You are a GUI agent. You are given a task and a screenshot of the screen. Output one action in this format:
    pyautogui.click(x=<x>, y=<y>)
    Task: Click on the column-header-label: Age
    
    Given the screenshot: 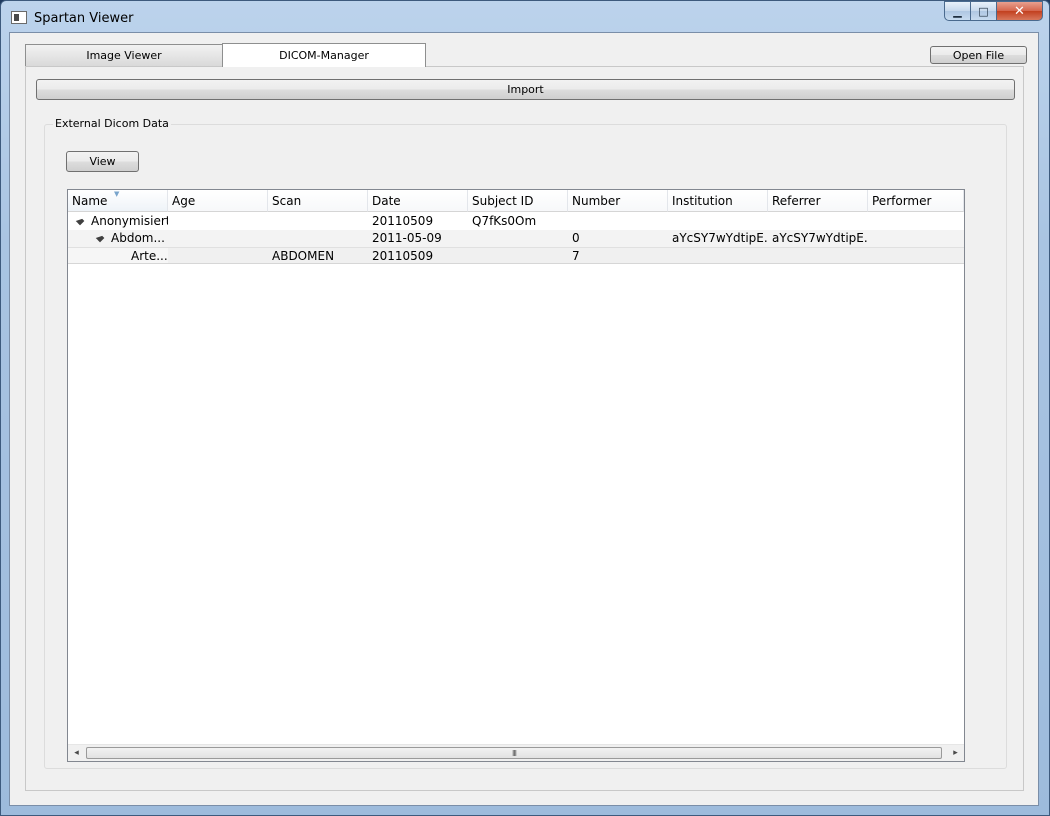 What is the action you would take?
    pyautogui.click(x=184, y=201)
    